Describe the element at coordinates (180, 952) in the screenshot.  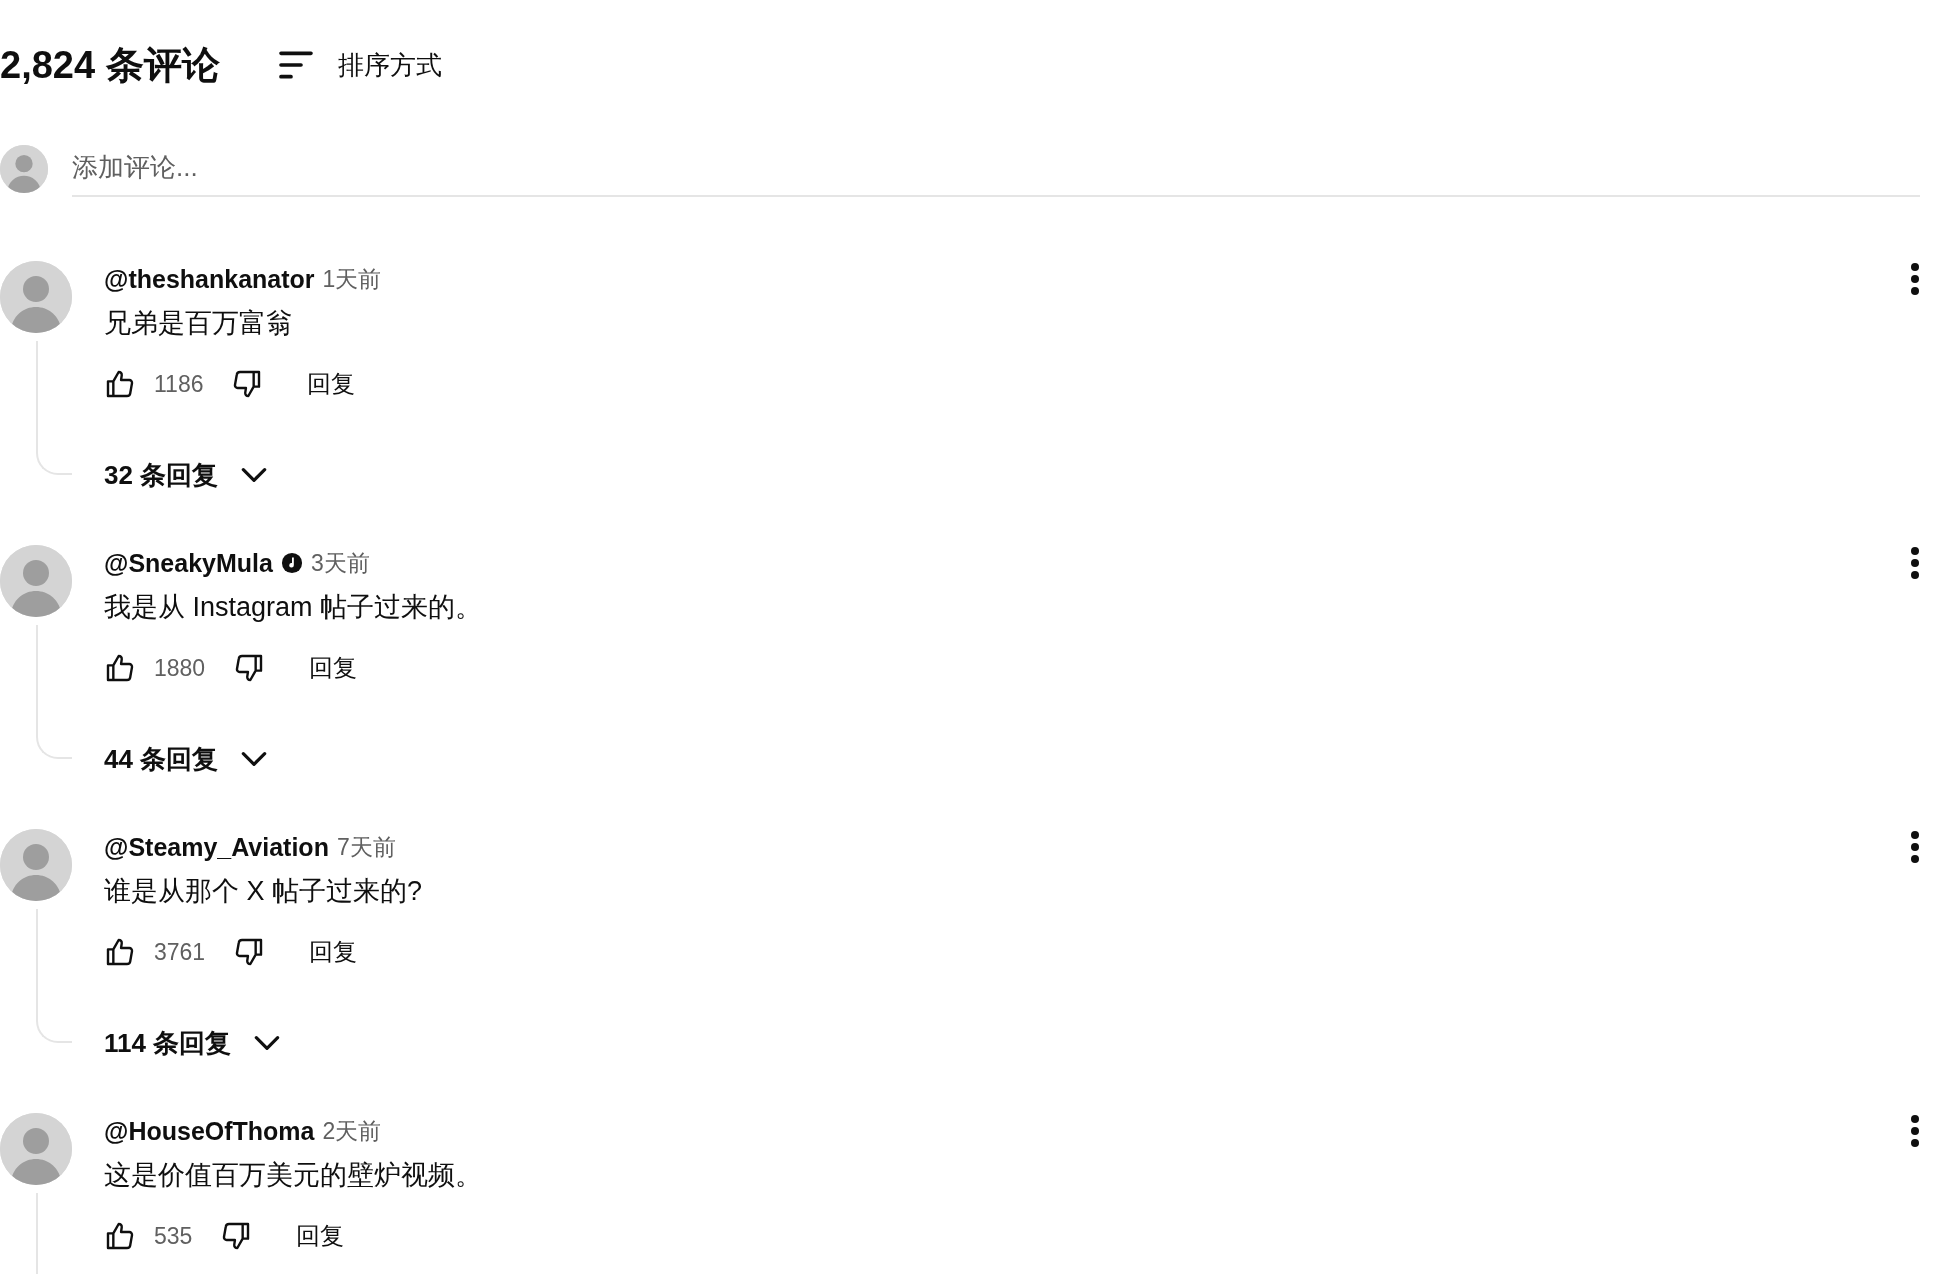
I see `like-count: 3761` at that location.